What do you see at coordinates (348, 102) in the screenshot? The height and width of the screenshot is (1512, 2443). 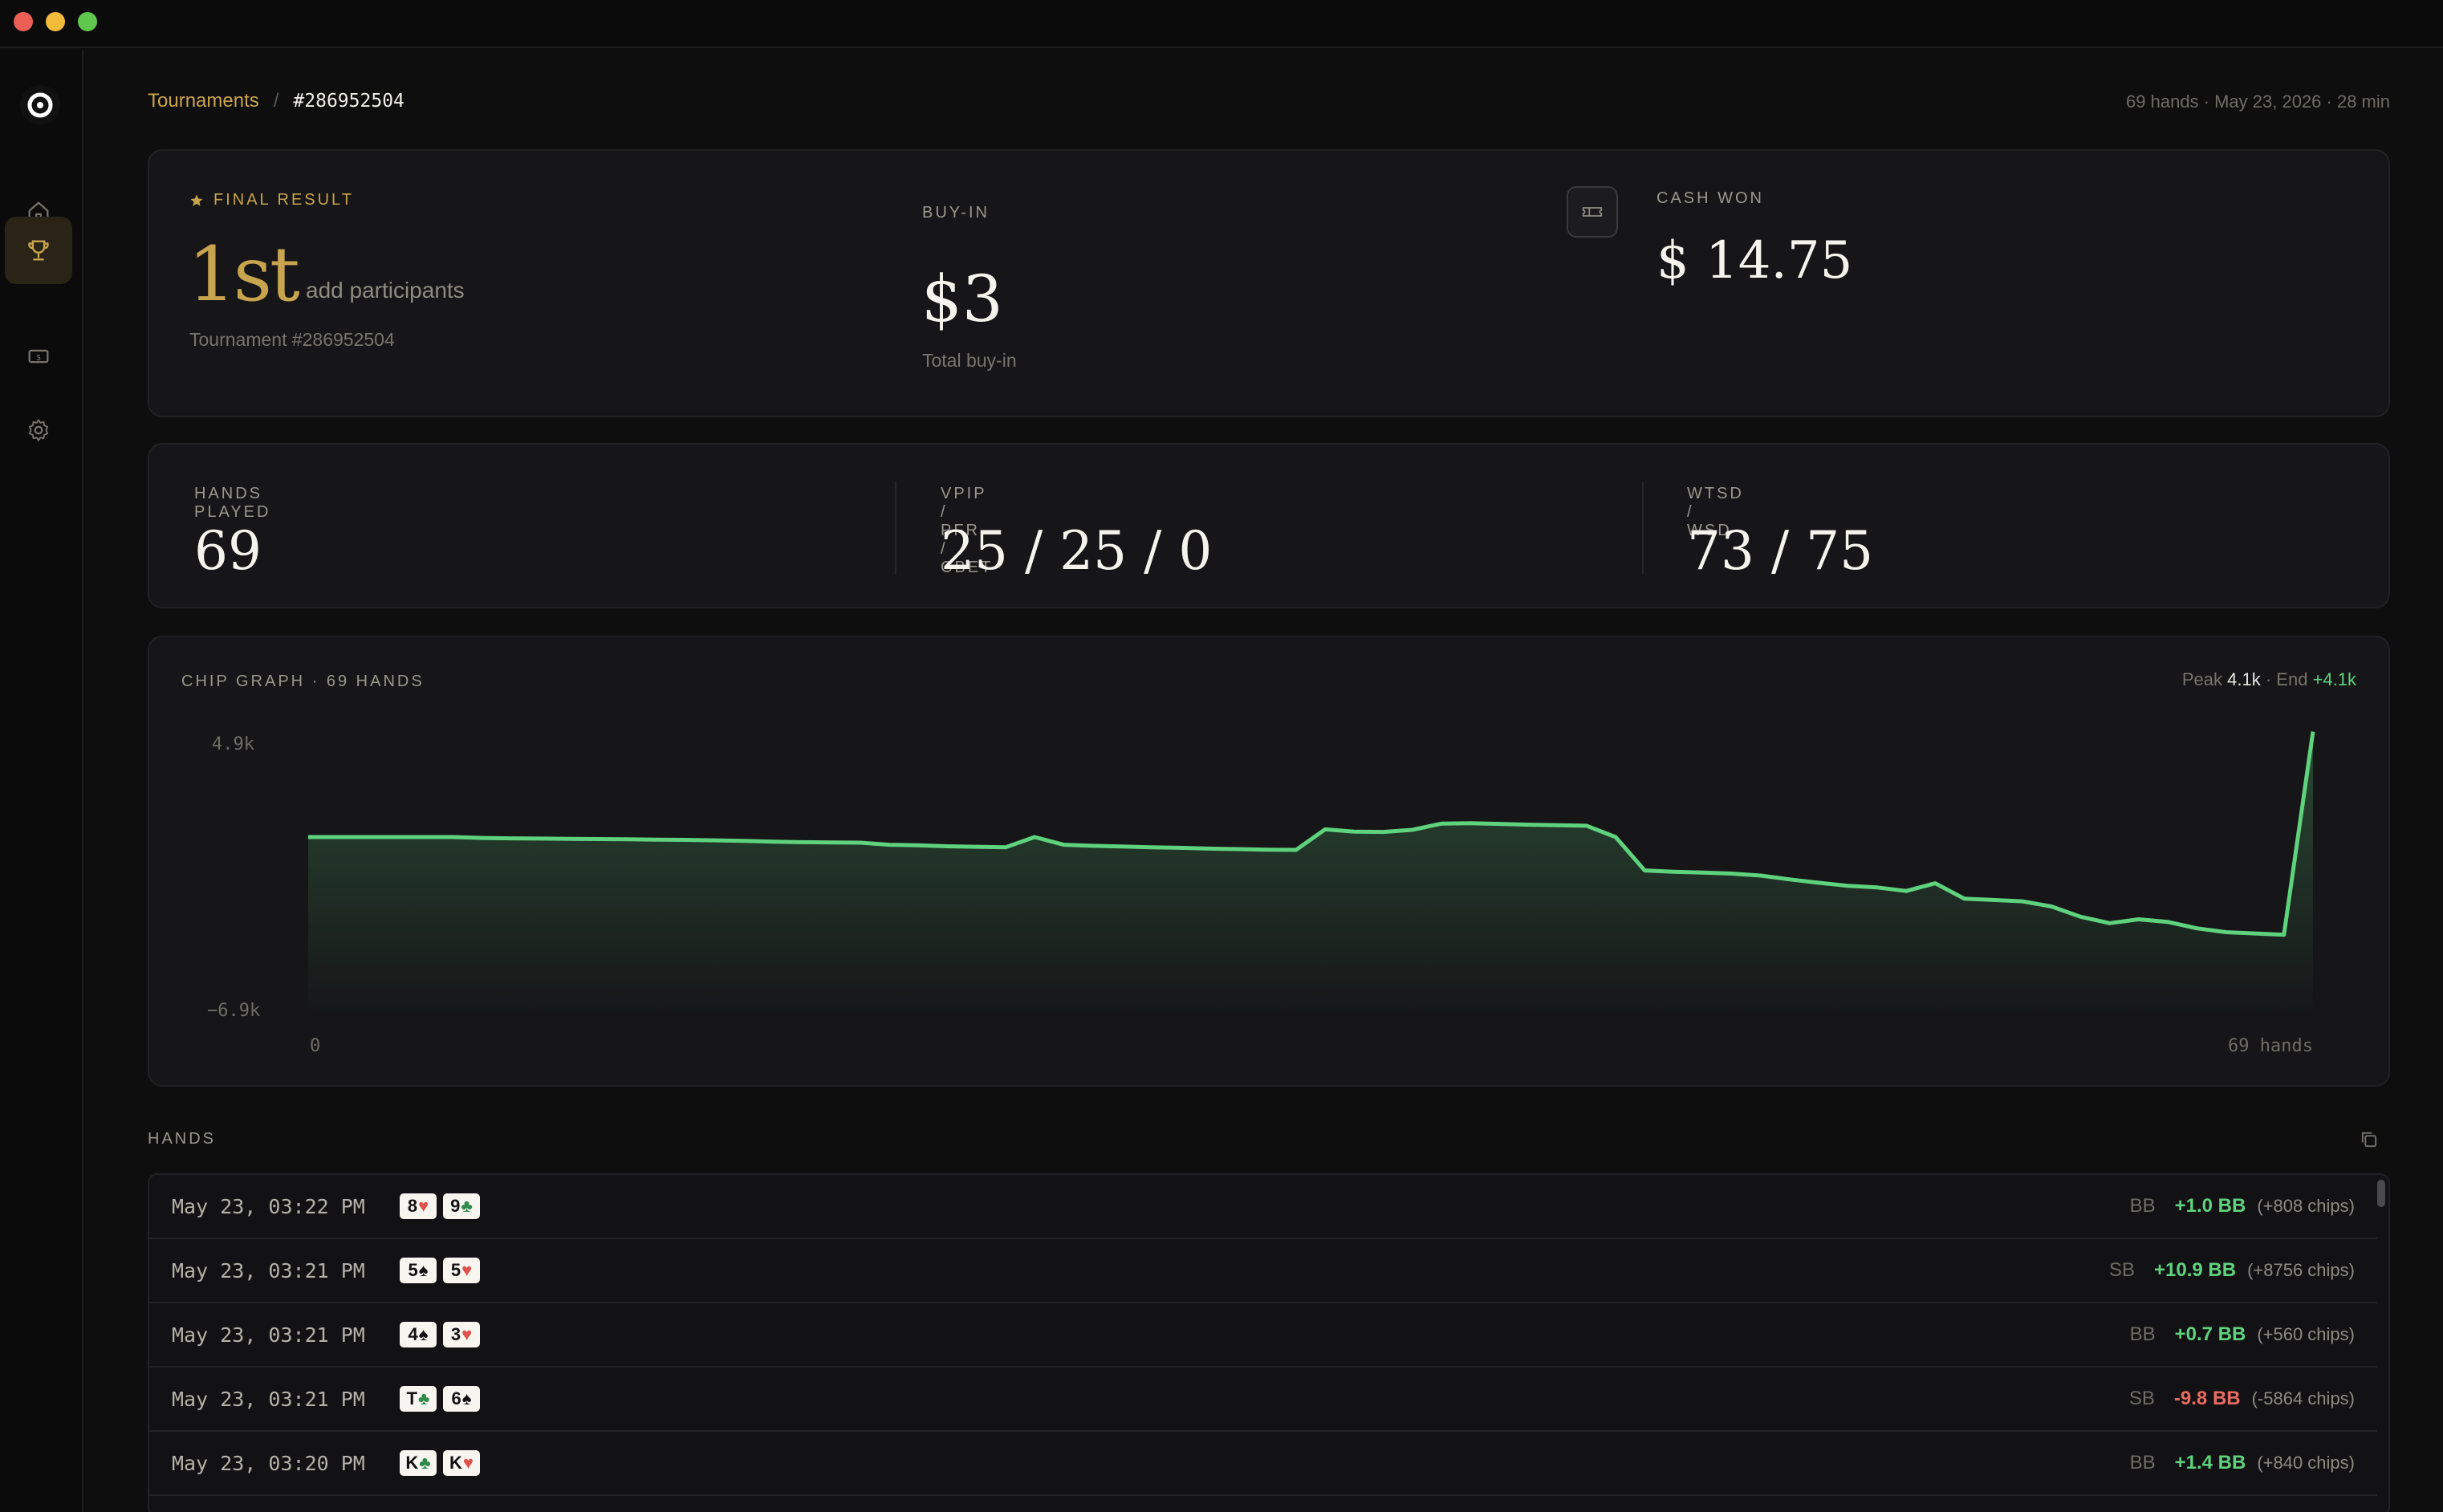 I see `breadcrumb-current: #286952504` at bounding box center [348, 102].